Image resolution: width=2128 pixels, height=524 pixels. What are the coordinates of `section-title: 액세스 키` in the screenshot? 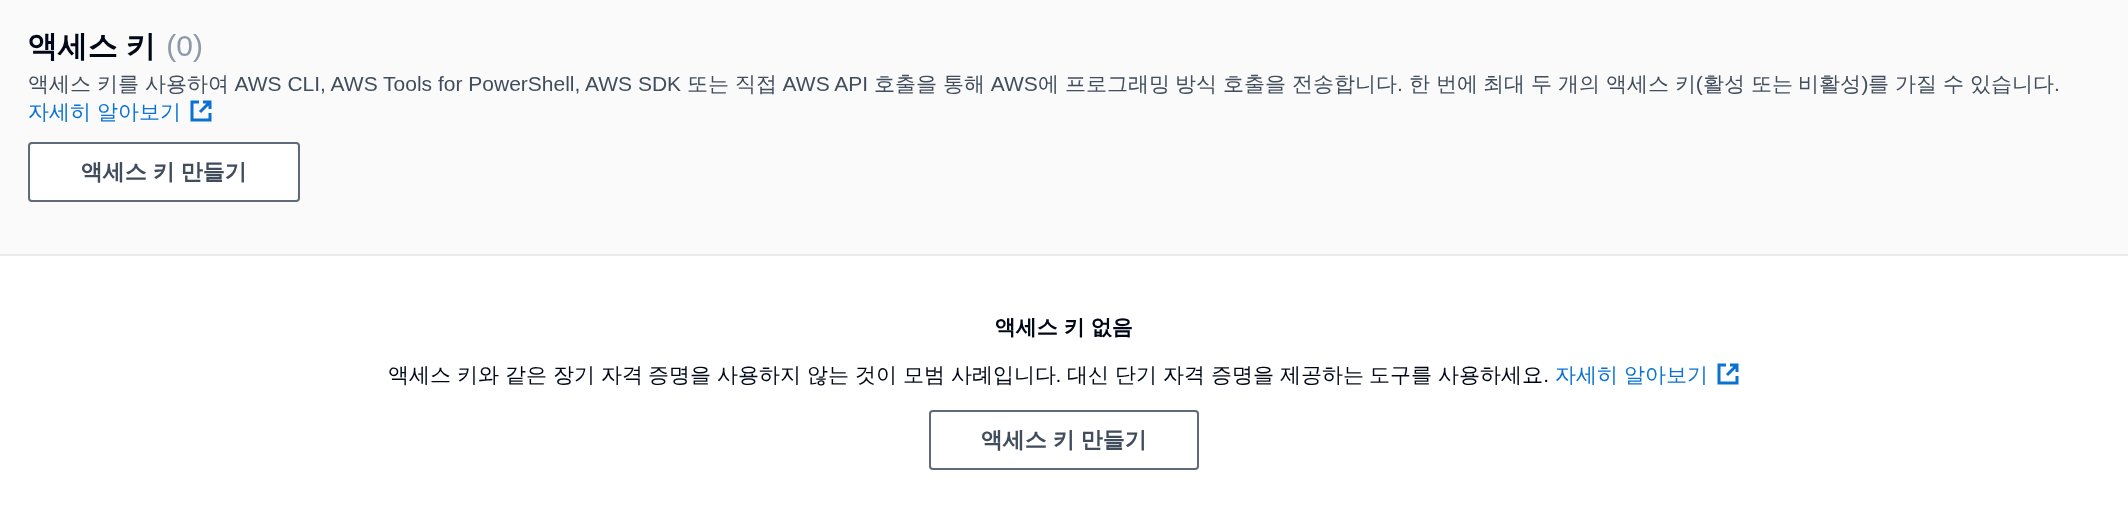 It's located at (92, 46).